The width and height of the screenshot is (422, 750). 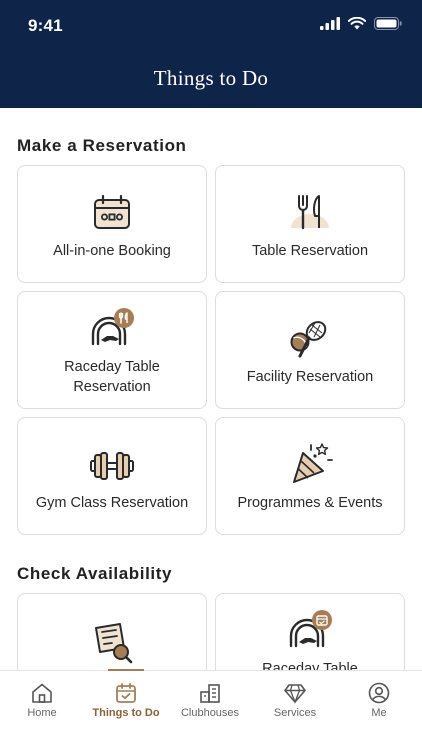 I want to click on card-label: Gym Class Reservation, so click(x=112, y=503).